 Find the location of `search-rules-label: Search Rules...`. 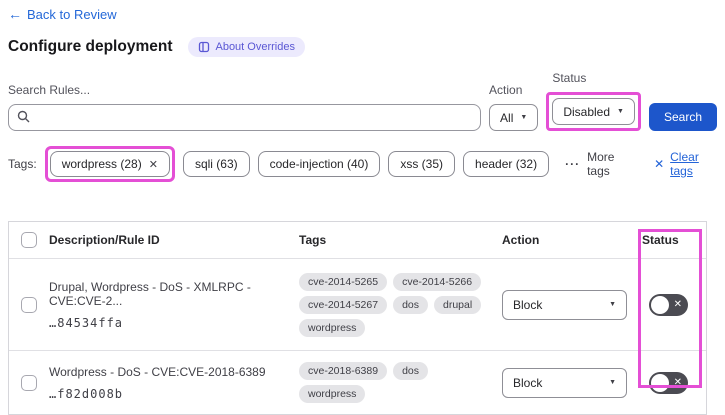

search-rules-label: Search Rules... is located at coordinates (49, 90).